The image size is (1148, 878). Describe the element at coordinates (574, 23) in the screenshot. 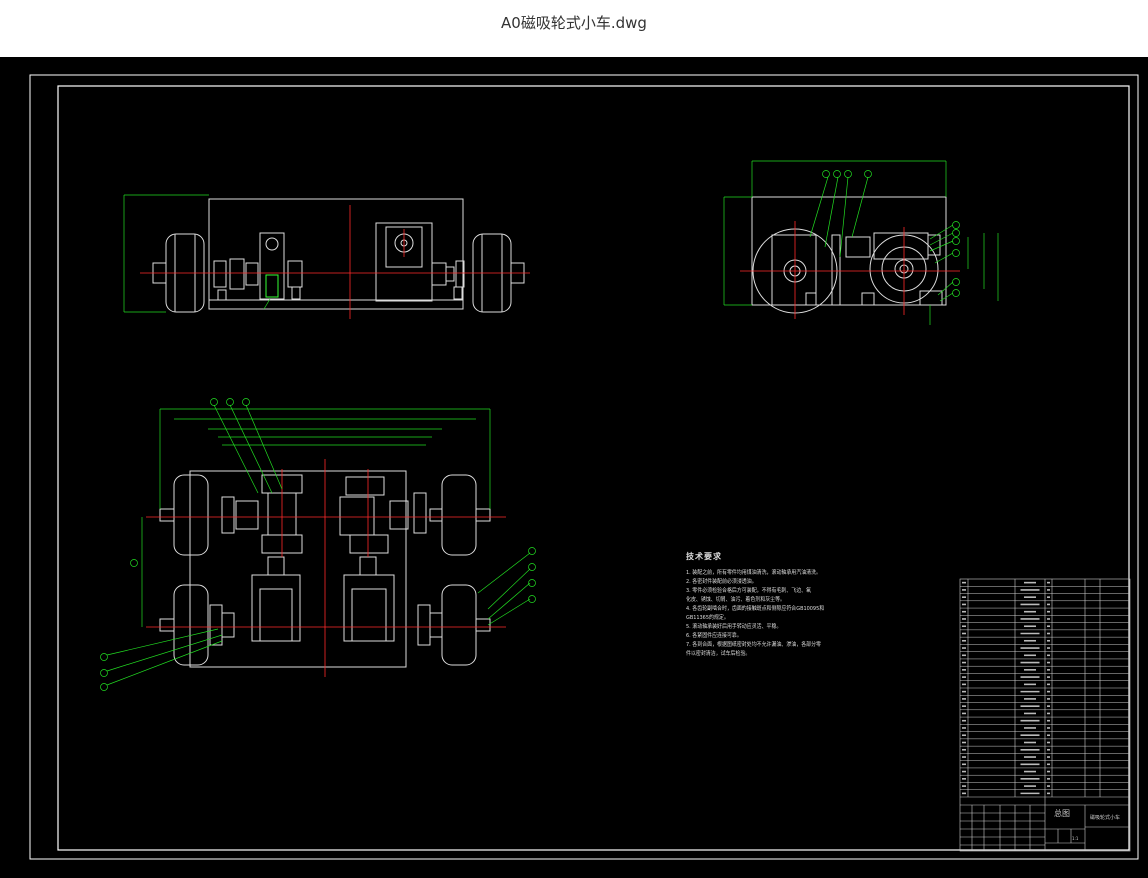

I see `window-title: A0磁吸轮式小车.dwg` at that location.